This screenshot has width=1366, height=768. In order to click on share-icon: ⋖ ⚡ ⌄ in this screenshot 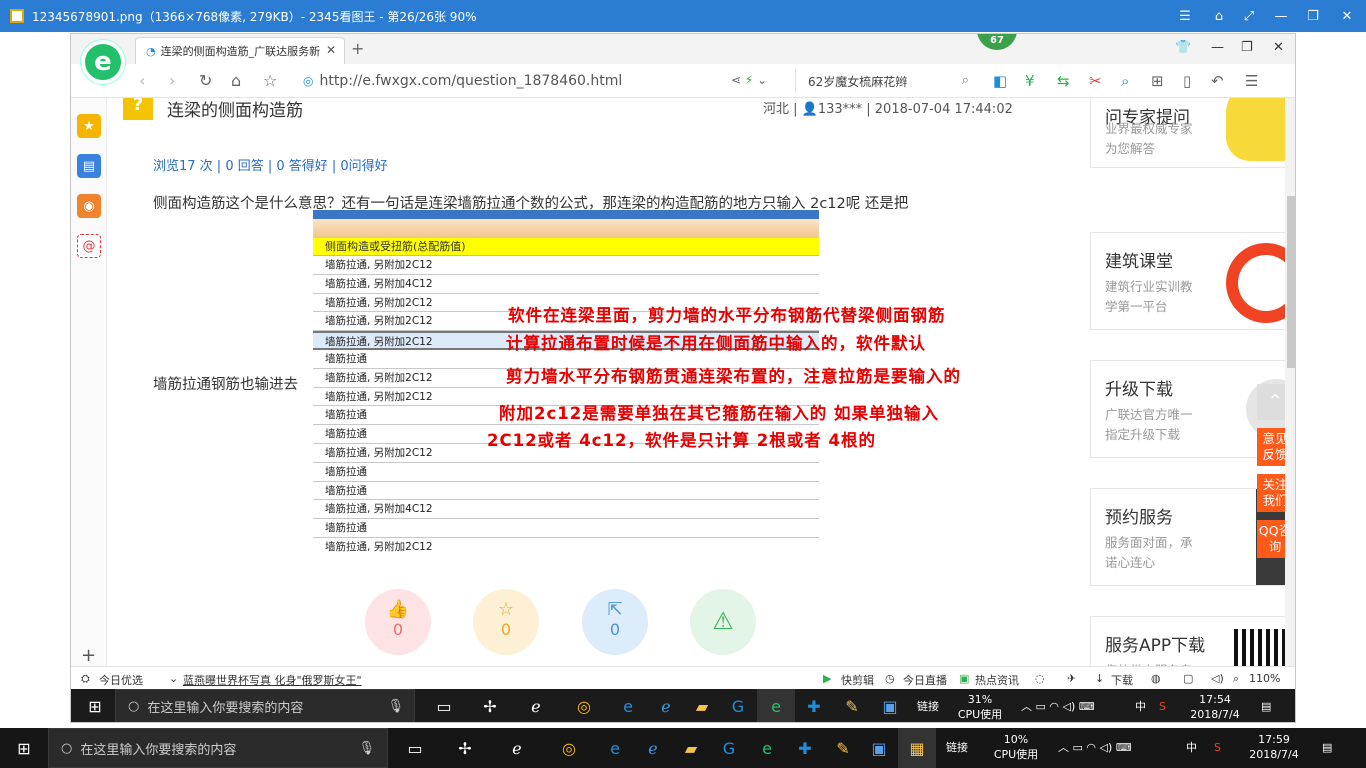, I will do `click(749, 80)`.